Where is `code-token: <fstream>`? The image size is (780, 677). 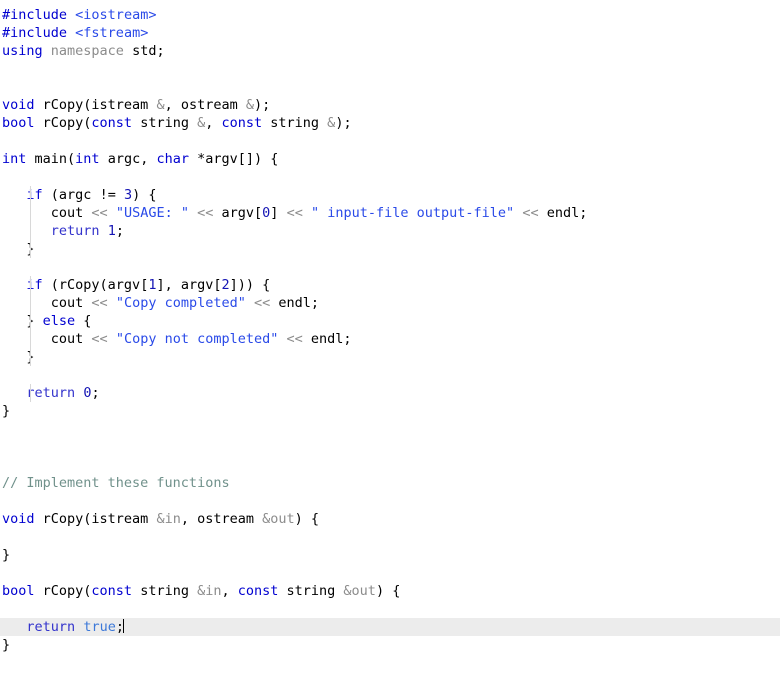
code-token: <fstream> is located at coordinates (112, 33).